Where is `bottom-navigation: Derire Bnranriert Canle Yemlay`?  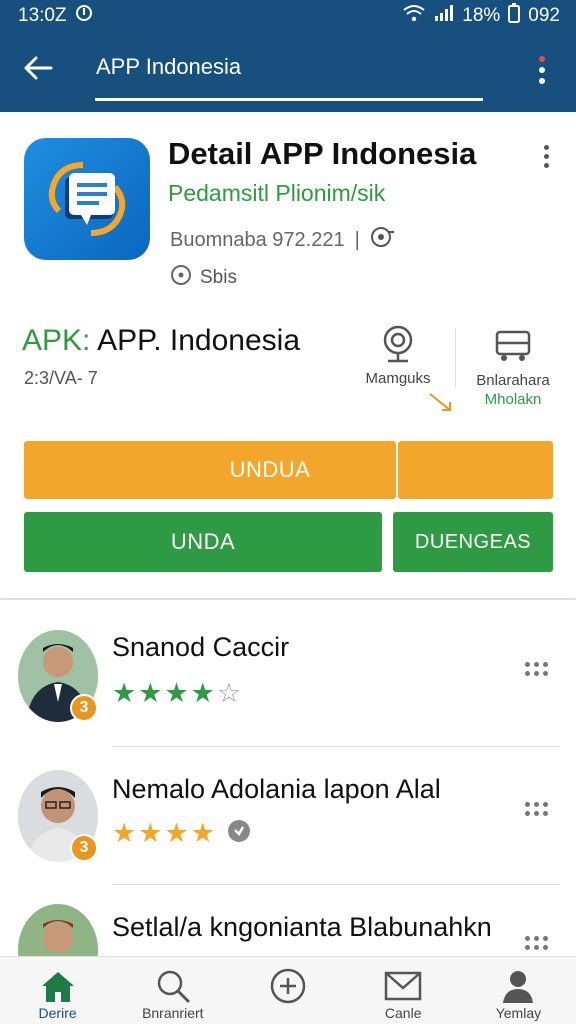
bottom-navigation: Derire Bnranriert Canle Yemlay is located at coordinates (288, 990).